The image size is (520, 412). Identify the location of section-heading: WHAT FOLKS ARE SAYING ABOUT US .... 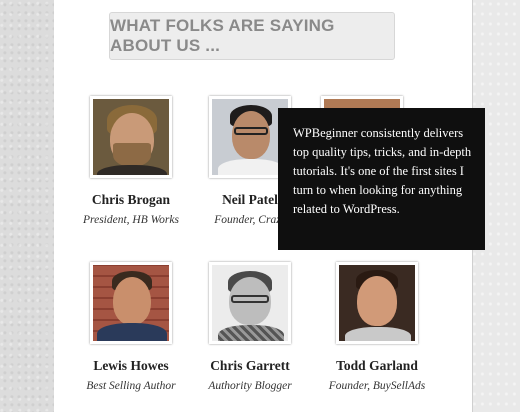
(252, 36).